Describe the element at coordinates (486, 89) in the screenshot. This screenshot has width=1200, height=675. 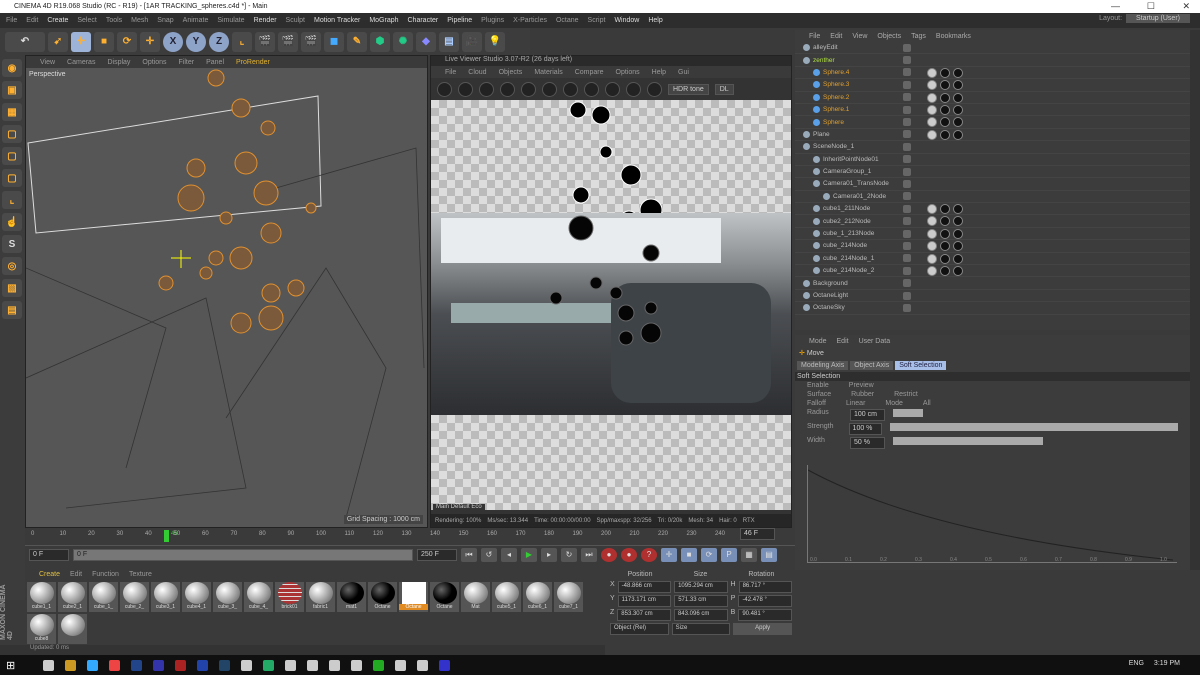
I see `pause-render-icon` at that location.